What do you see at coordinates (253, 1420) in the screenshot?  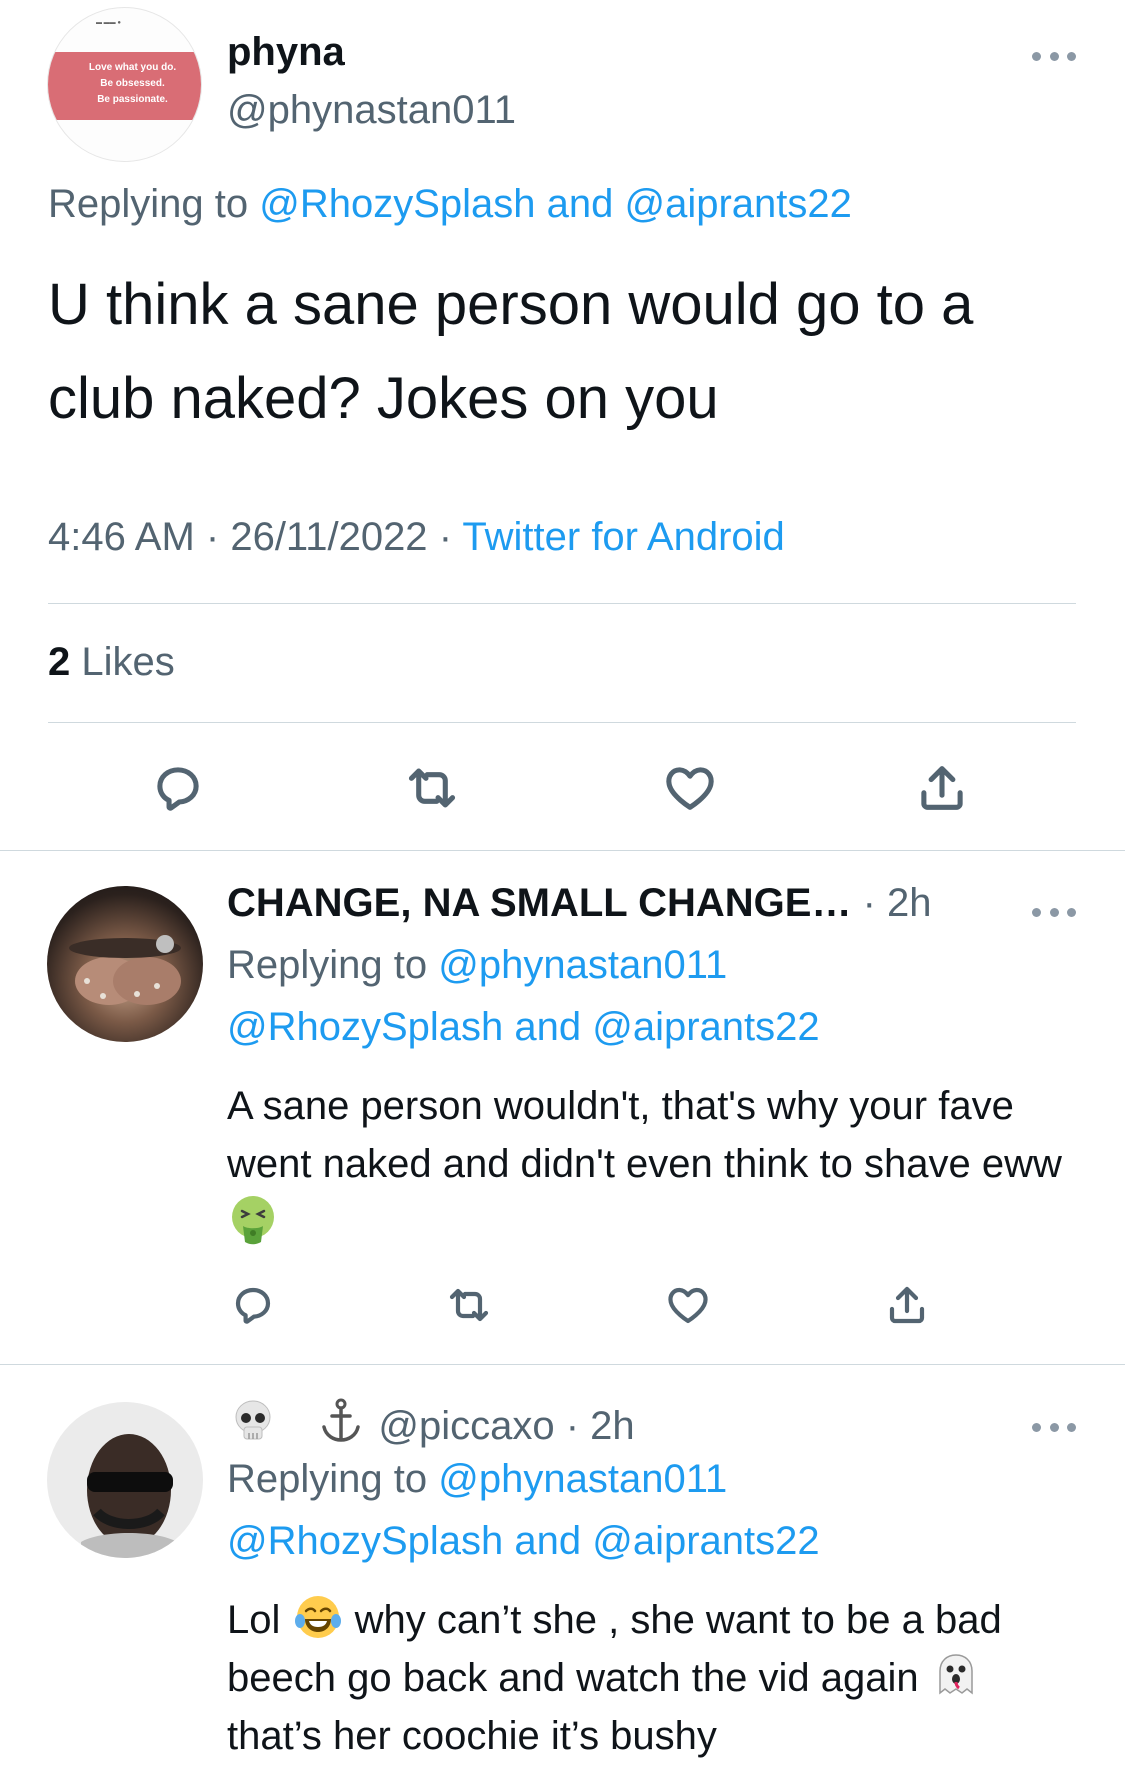 I see `skull-icon` at bounding box center [253, 1420].